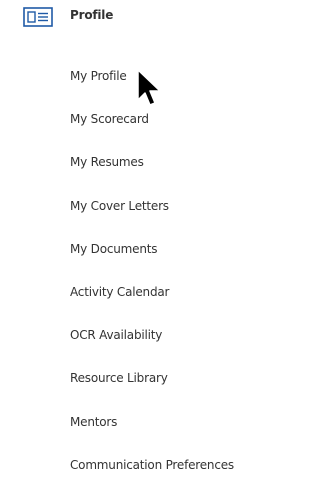  What do you see at coordinates (114, 248) in the screenshot?
I see `menu-item-label: My Documents` at bounding box center [114, 248].